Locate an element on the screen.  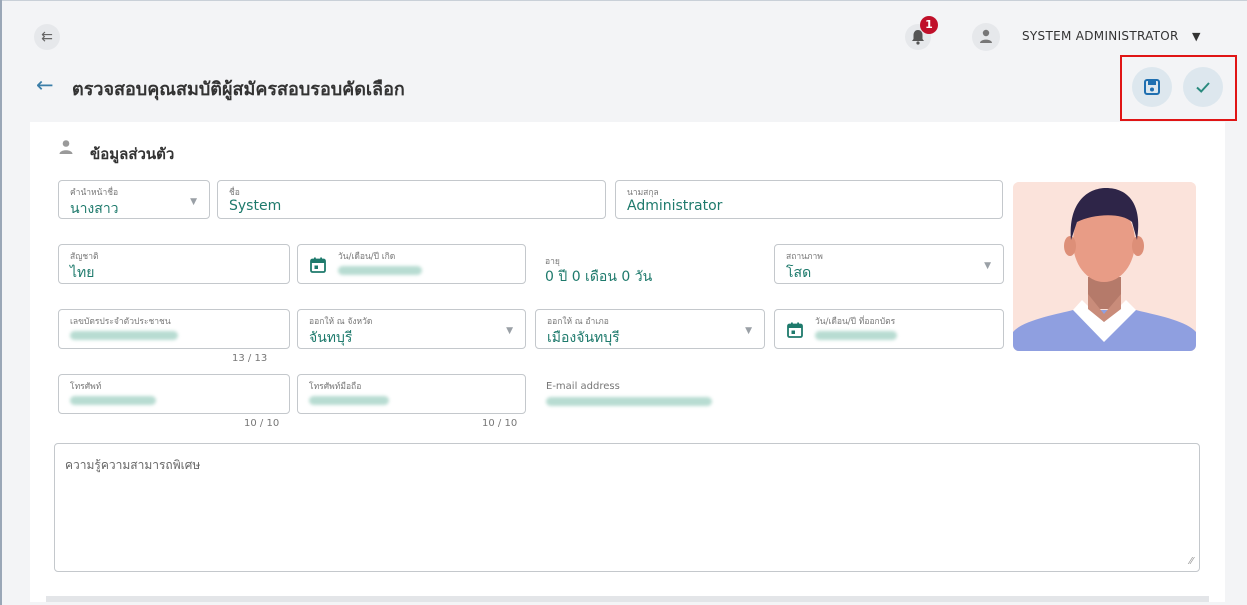
mobile-value-redacted is located at coordinates (349, 400).